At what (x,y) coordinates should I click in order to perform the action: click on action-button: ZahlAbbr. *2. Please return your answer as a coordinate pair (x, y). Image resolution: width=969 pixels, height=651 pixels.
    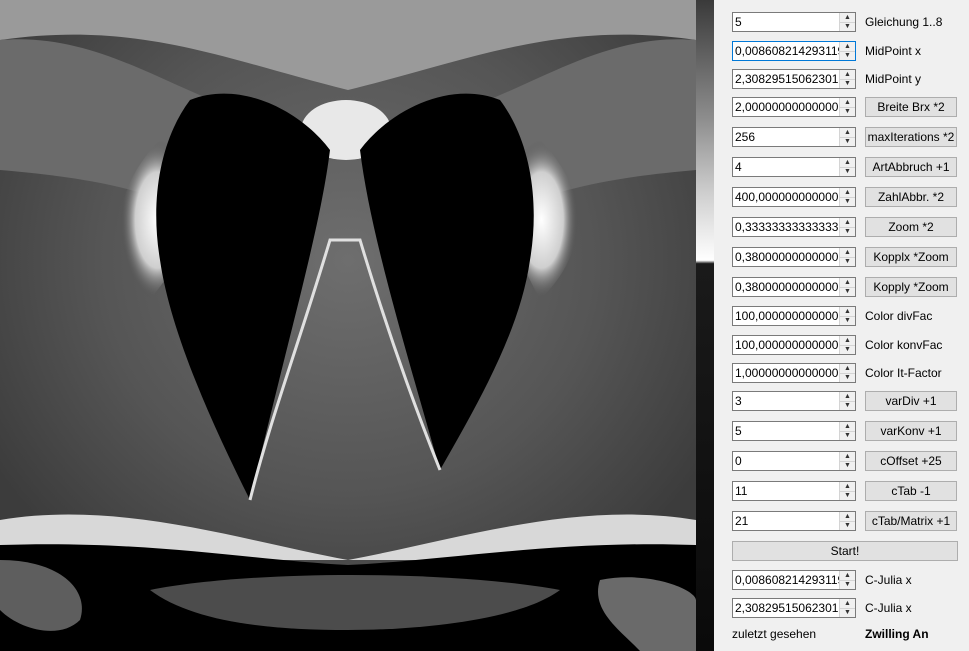
    Looking at the image, I should click on (911, 197).